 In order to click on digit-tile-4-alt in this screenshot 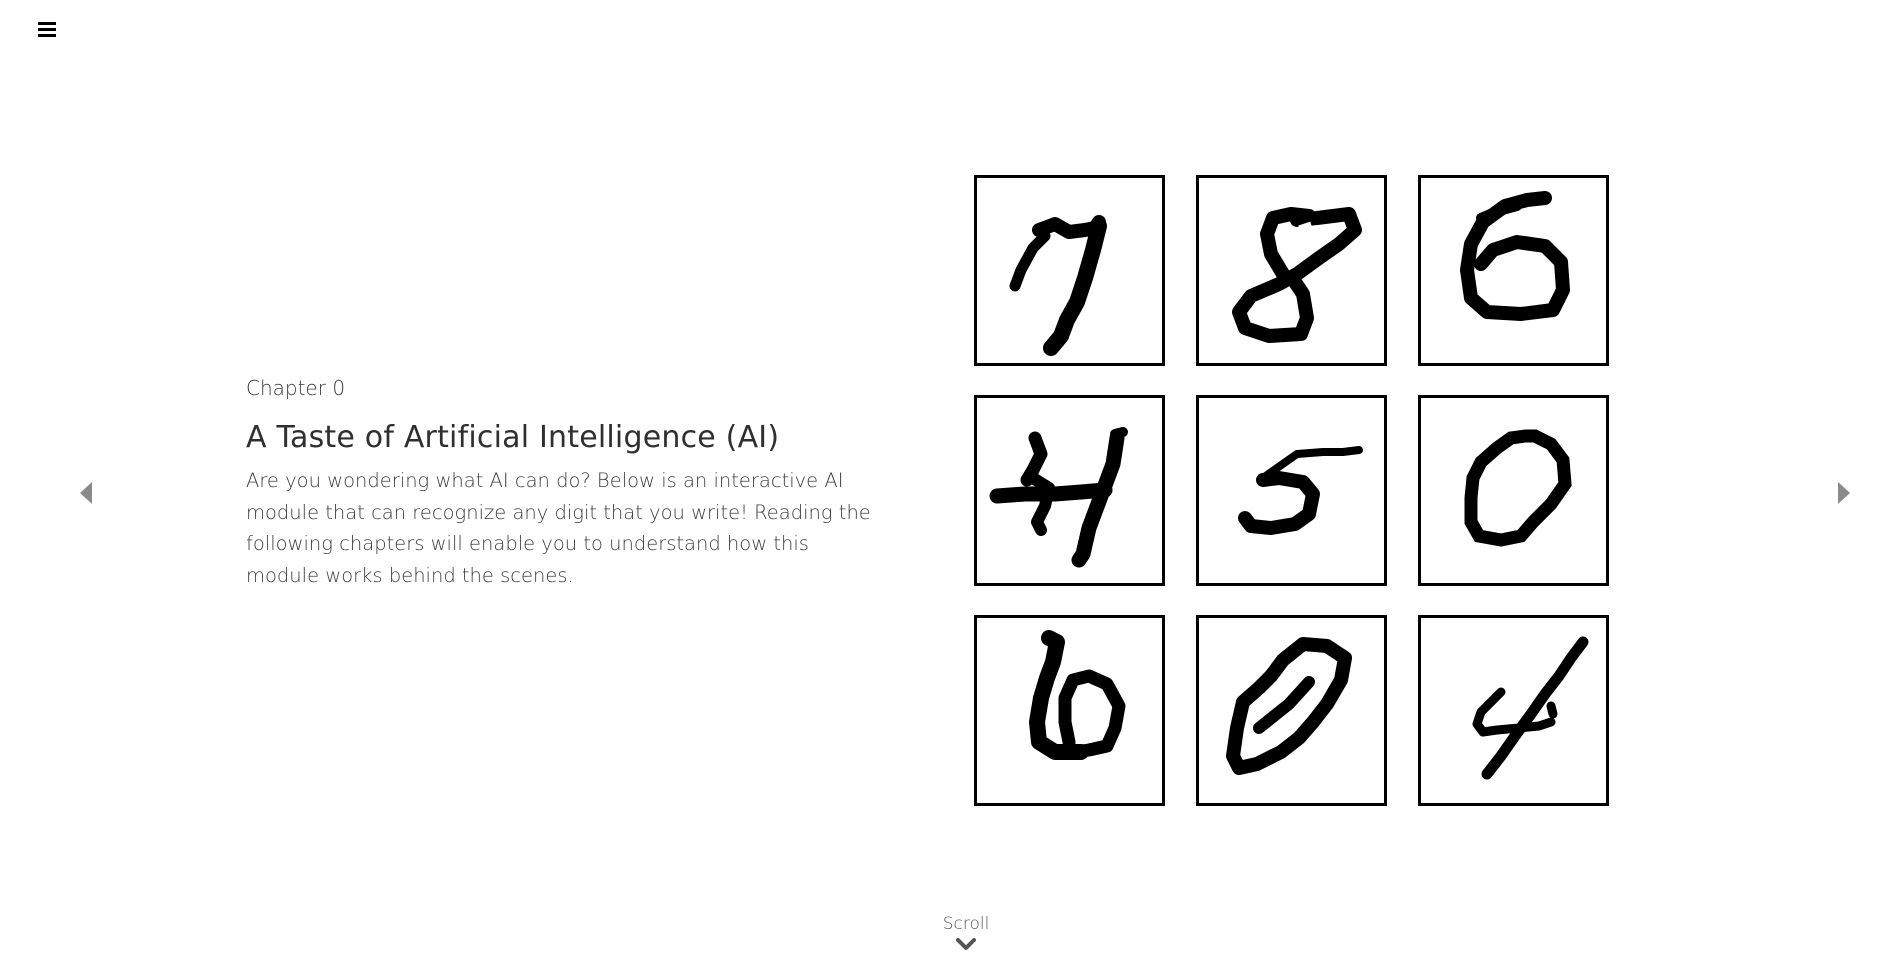, I will do `click(1513, 710)`.